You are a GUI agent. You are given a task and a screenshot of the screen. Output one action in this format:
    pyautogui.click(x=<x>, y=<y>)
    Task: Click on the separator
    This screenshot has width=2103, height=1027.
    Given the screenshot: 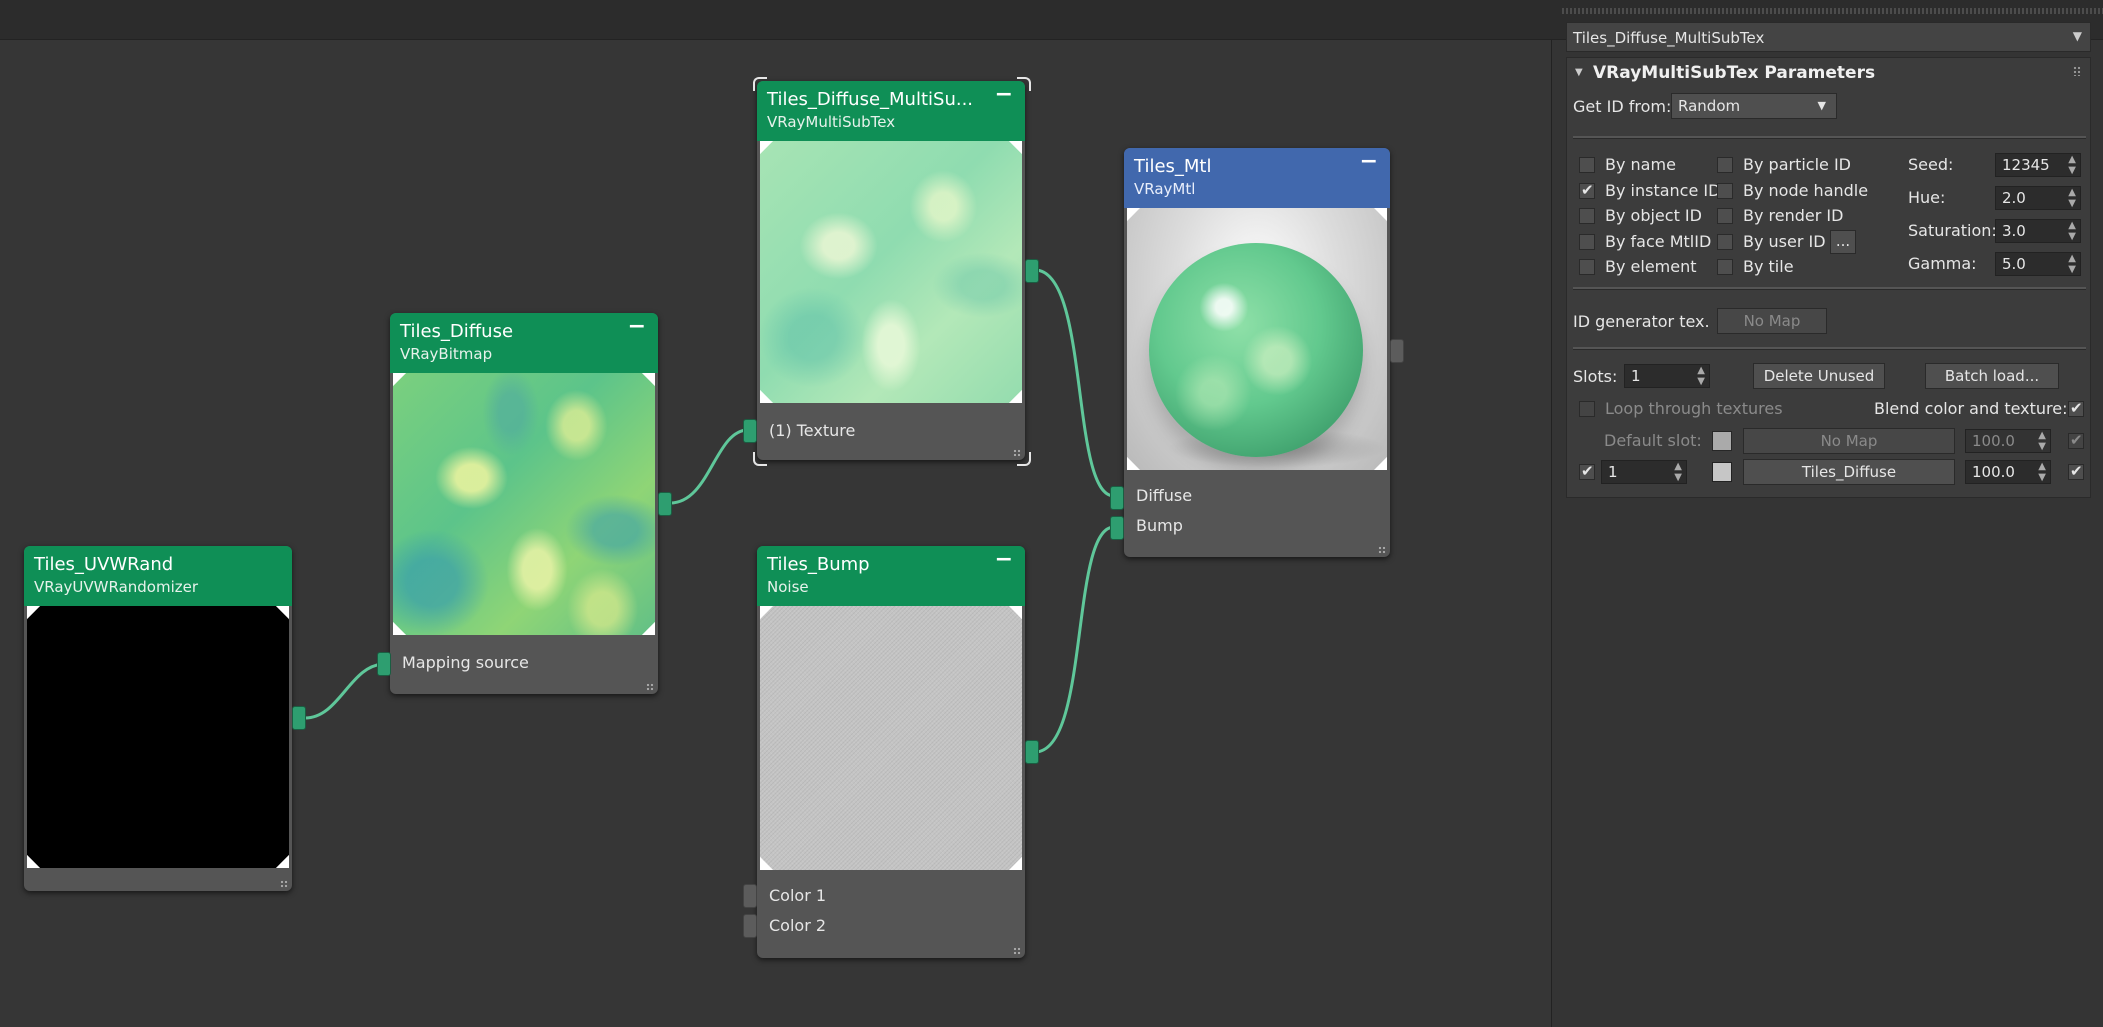 What is the action you would take?
    pyautogui.click(x=1829, y=288)
    